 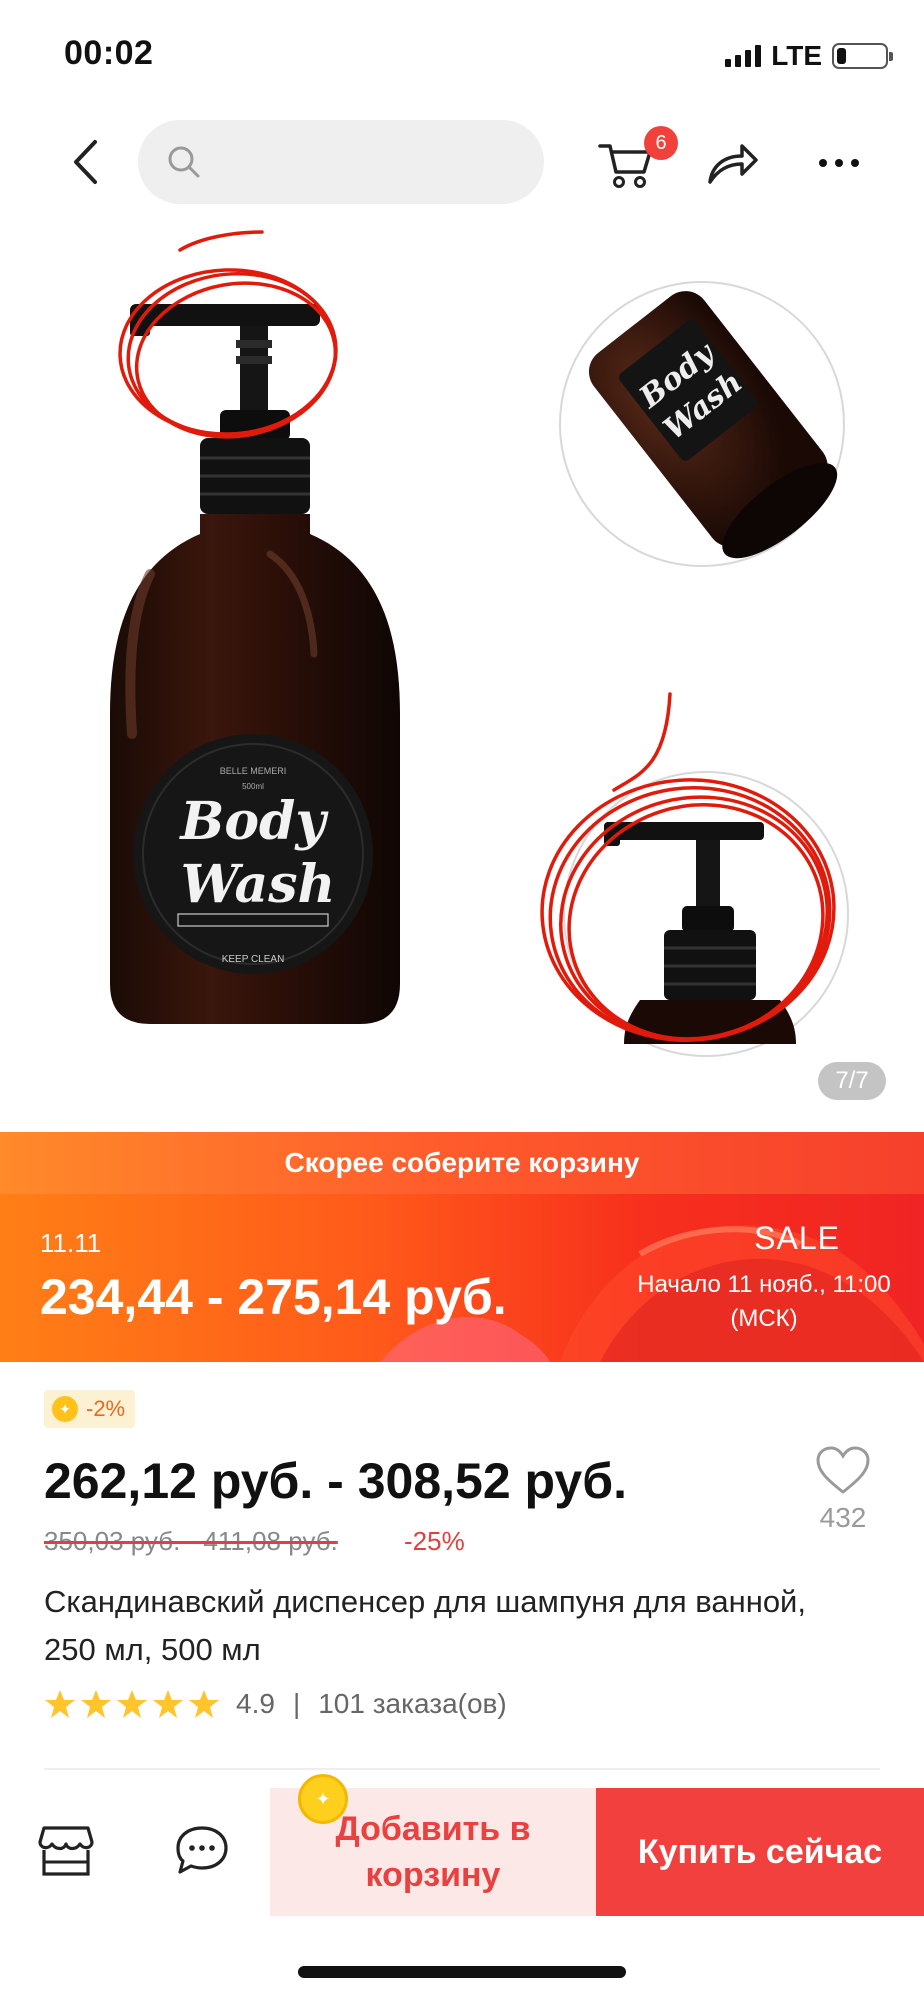 I want to click on share-button, so click(x=733, y=163).